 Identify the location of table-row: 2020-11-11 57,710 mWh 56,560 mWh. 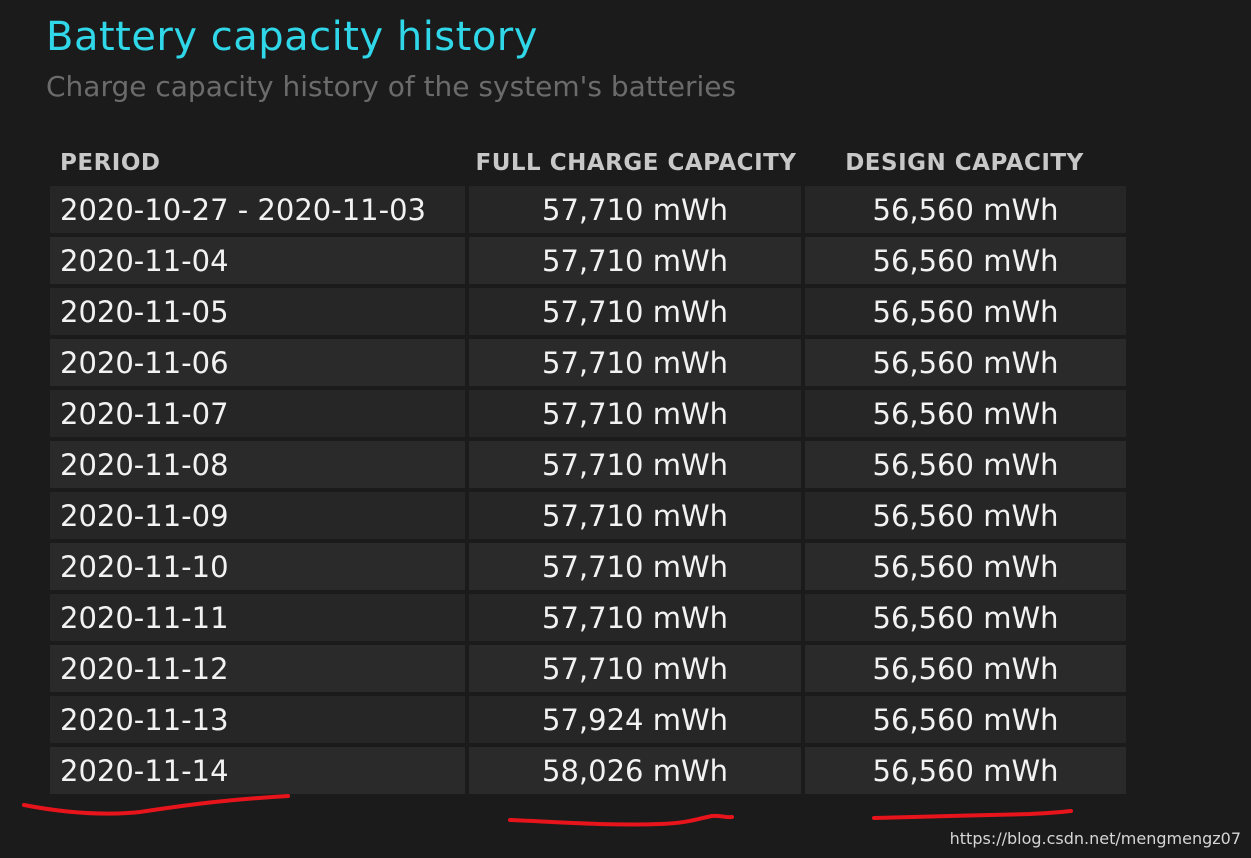
(588, 617).